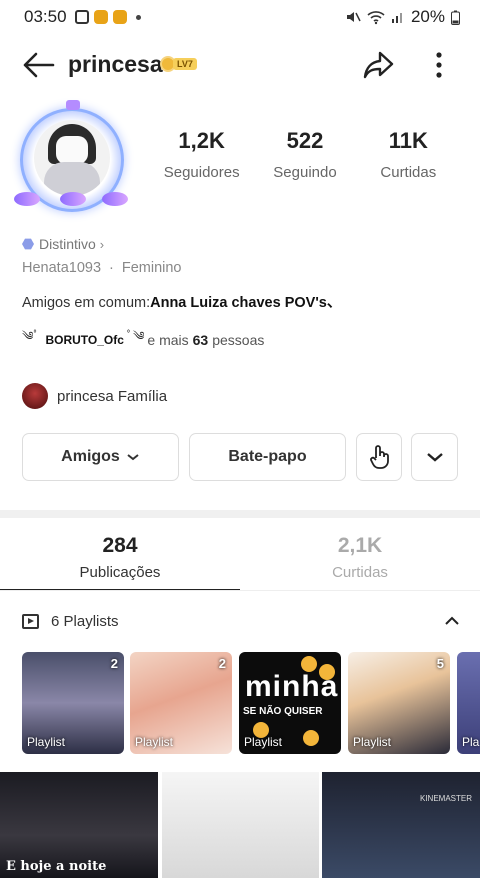 Image resolution: width=480 pixels, height=878 pixels. What do you see at coordinates (115, 64) in the screenshot?
I see `profile-name: princesa` at bounding box center [115, 64].